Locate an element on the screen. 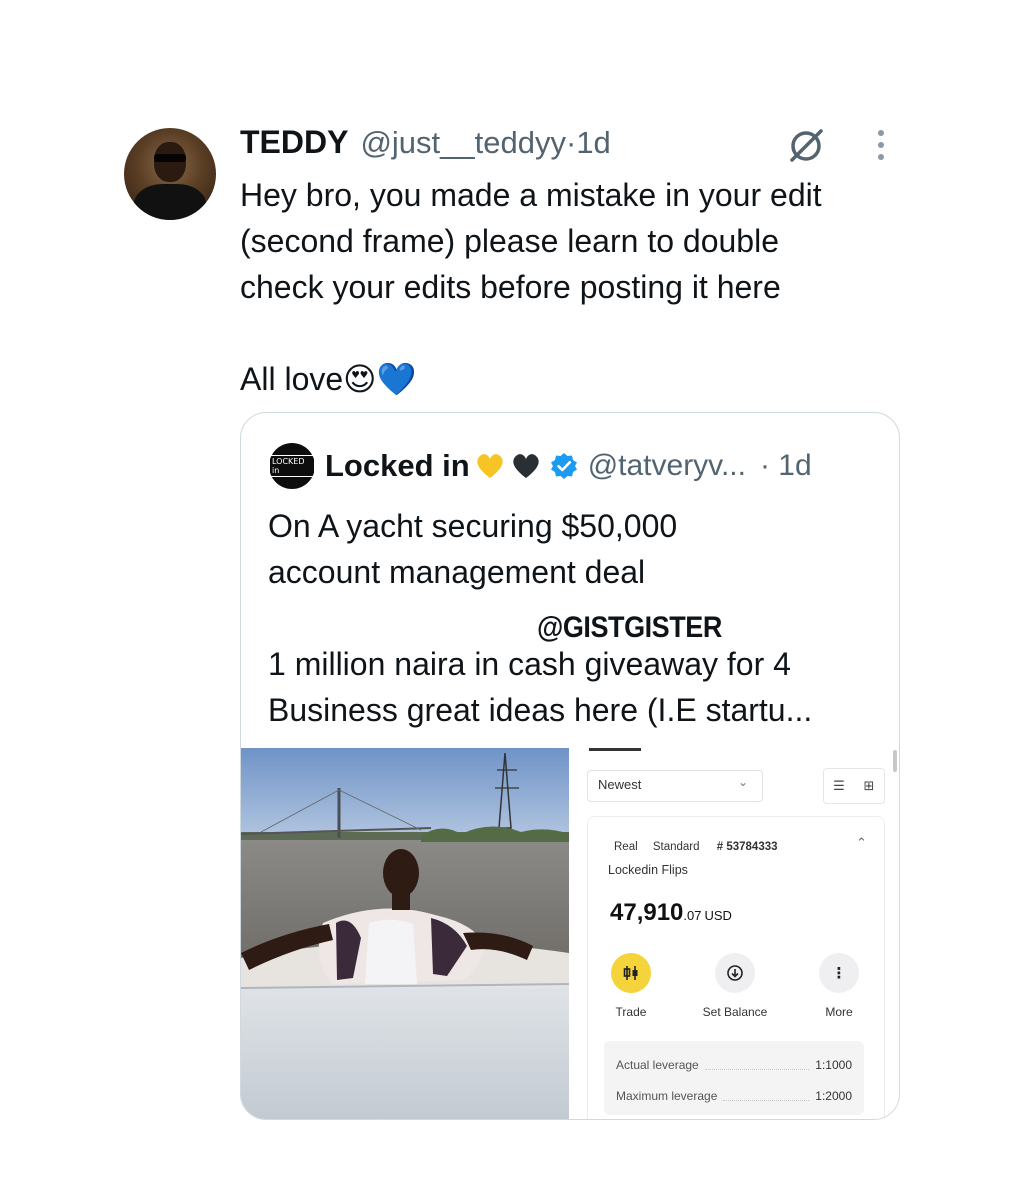 Image resolution: width=1024 pixels, height=1200 pixels. grid-view-icon: ⊞ is located at coordinates (869, 786).